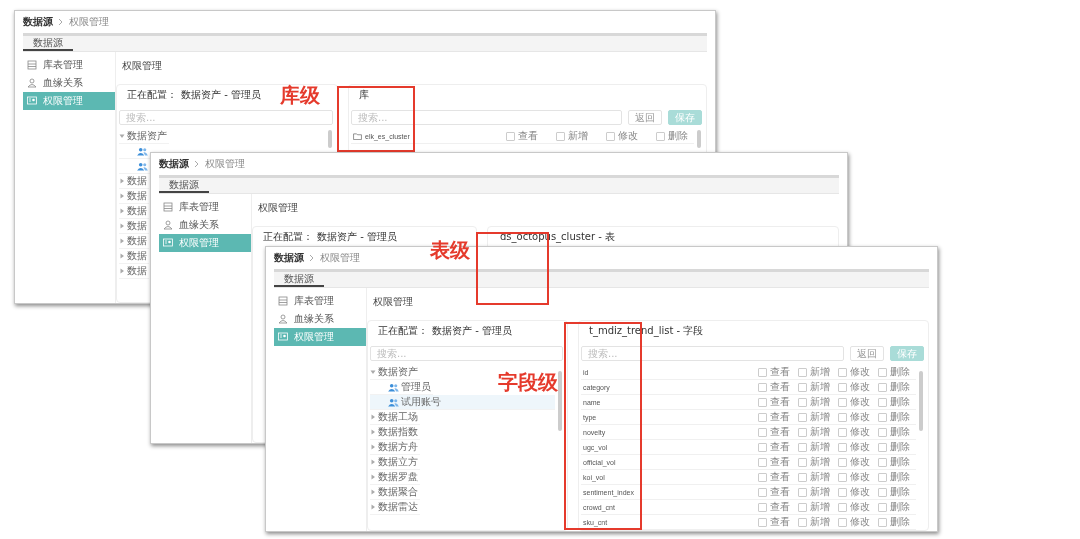  Describe the element at coordinates (288, 237) in the screenshot. I see `config-label: 正在配置：` at that location.